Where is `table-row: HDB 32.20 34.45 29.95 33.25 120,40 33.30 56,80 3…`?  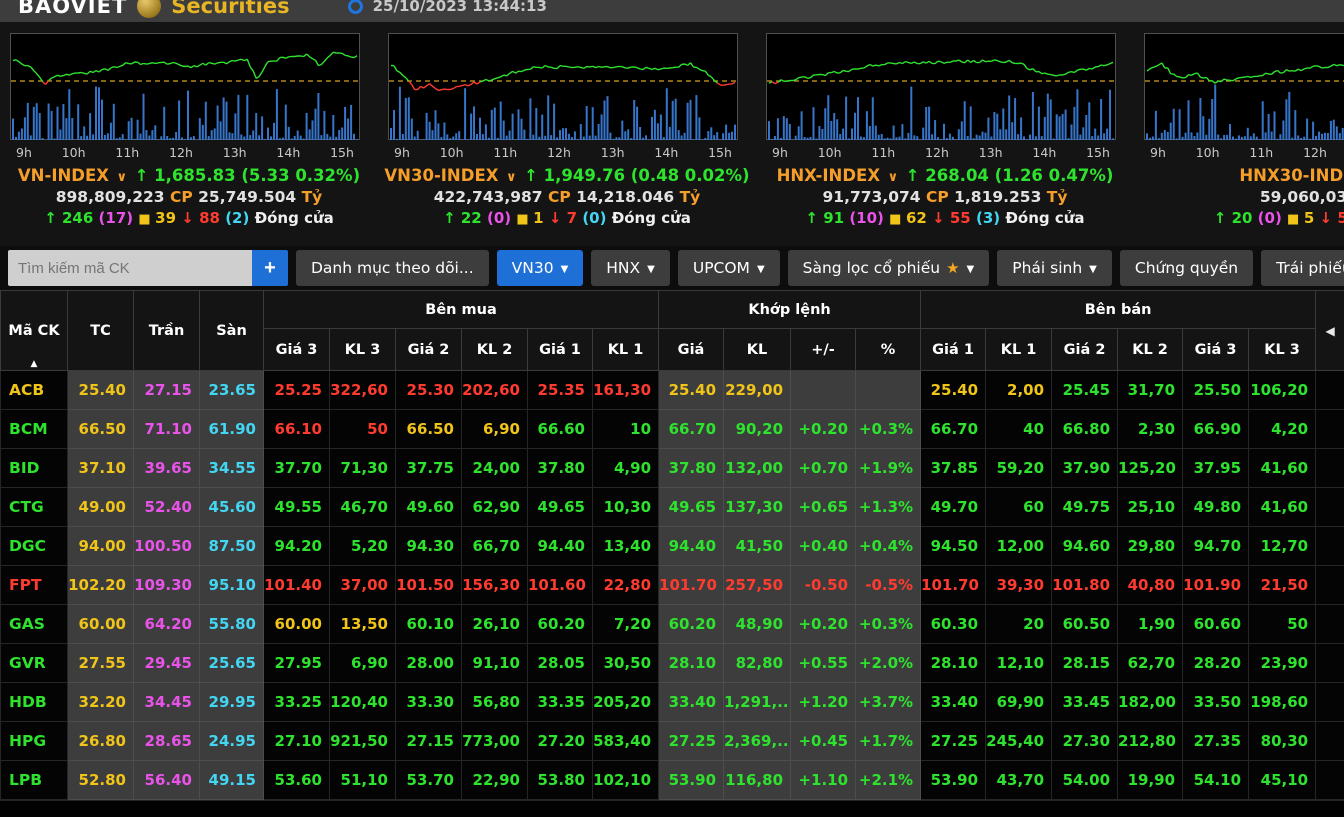 table-row: HDB 32.20 34.45 29.95 33.25 120,40 33.30 56,80 3… is located at coordinates (672, 702).